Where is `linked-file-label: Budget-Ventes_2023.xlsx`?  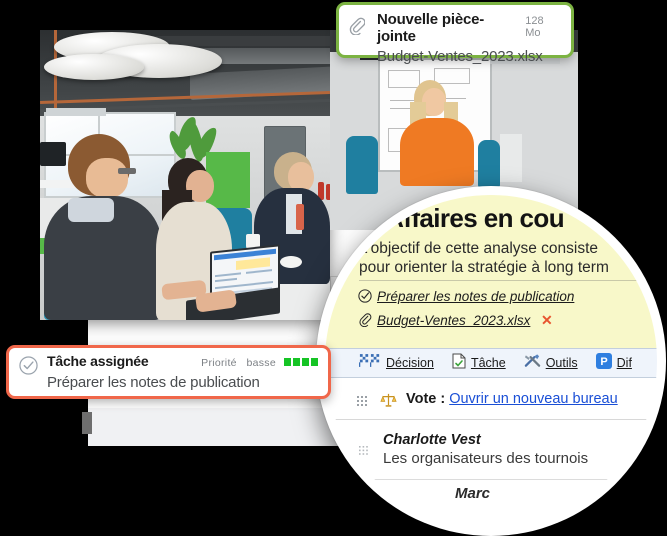
linked-file-label: Budget-Ventes_2023.xlsx is located at coordinates (453, 320).